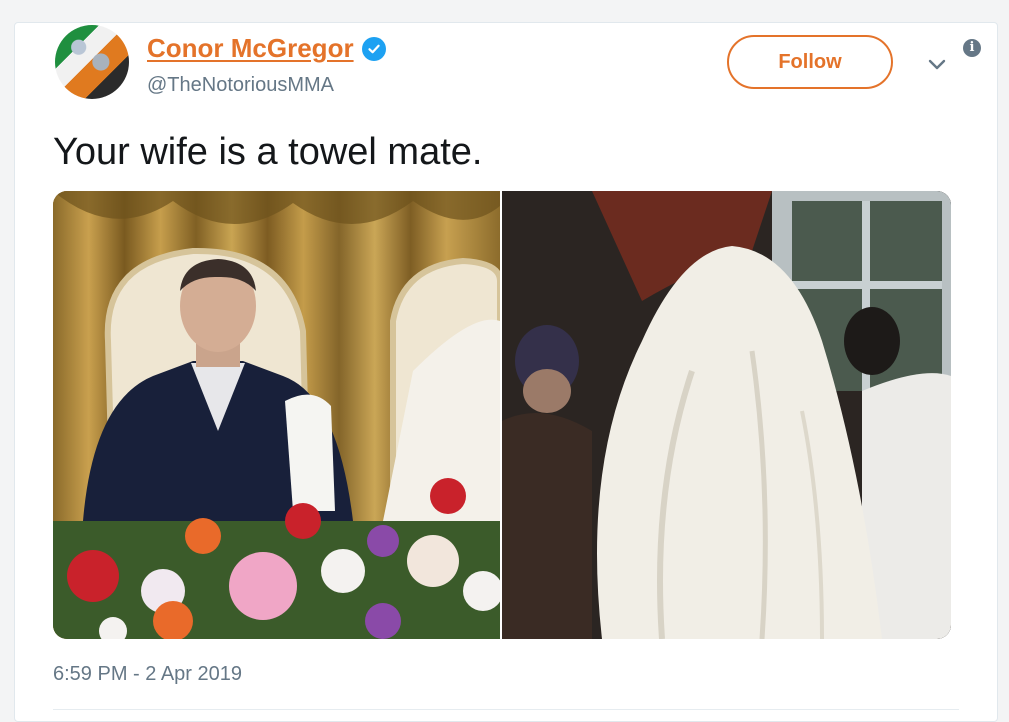 This screenshot has width=1009, height=722. I want to click on tweet-timestamp: 6:59 PM - 2 Apr 2019, so click(147, 674).